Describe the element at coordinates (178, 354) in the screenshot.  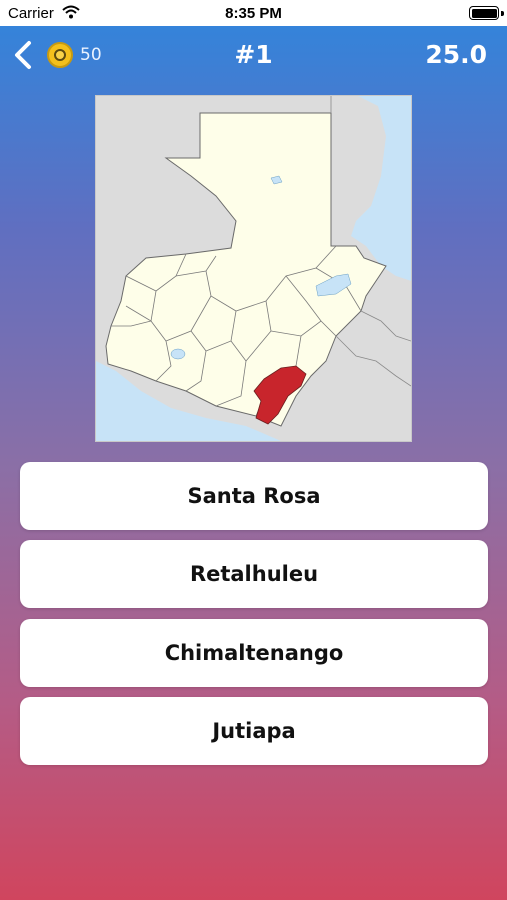
I see `lake-atitlan` at that location.